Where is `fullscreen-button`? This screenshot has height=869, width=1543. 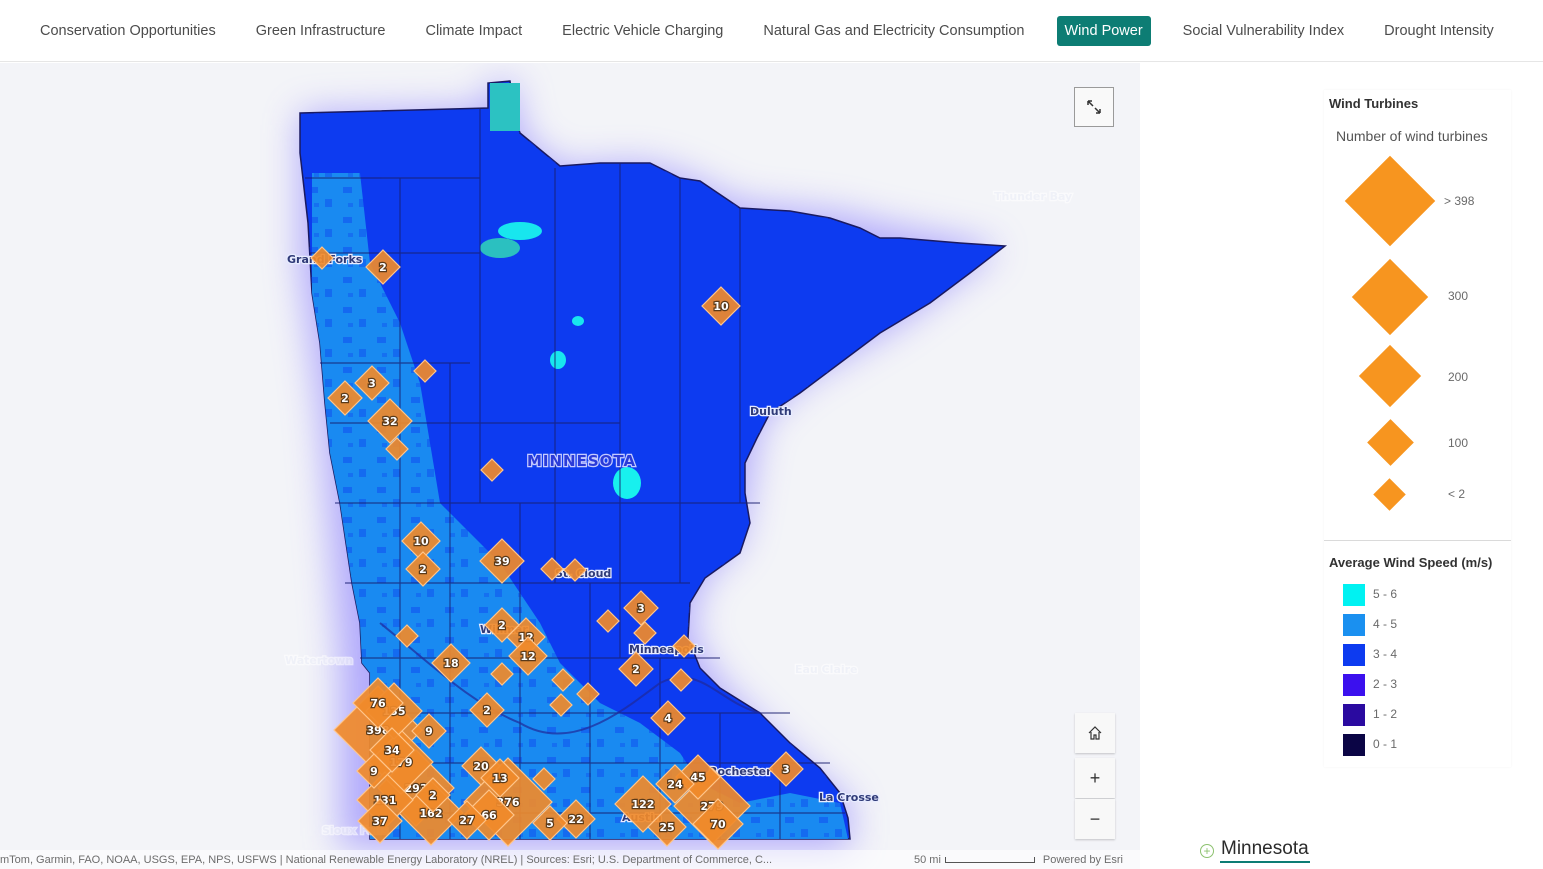
fullscreen-button is located at coordinates (1094, 107).